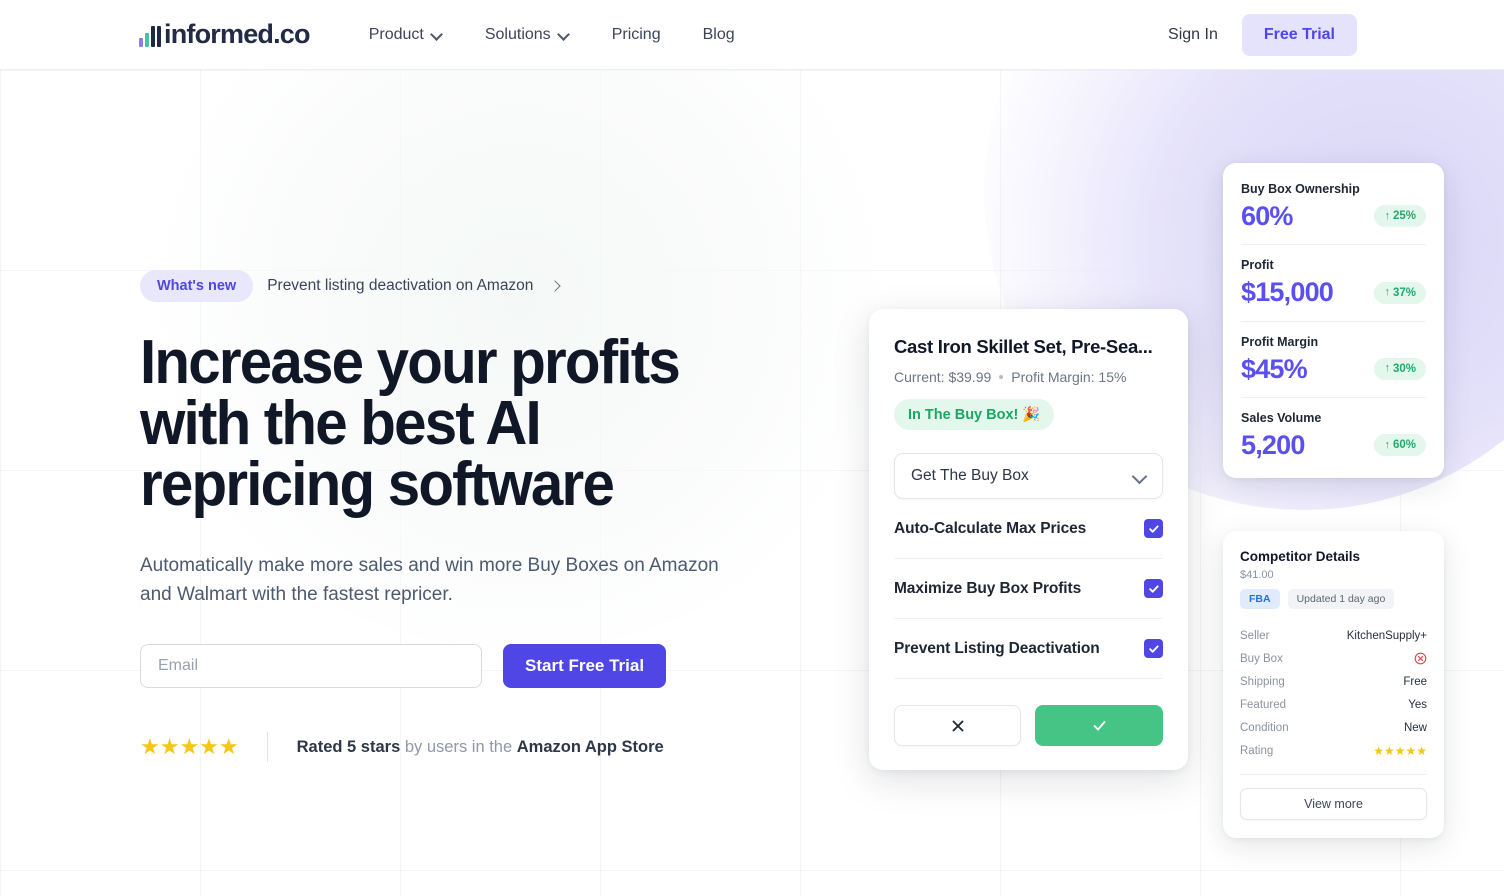 The image size is (1504, 896). Describe the element at coordinates (943, 377) in the screenshot. I see `product-current-price: Current: $39.99` at that location.